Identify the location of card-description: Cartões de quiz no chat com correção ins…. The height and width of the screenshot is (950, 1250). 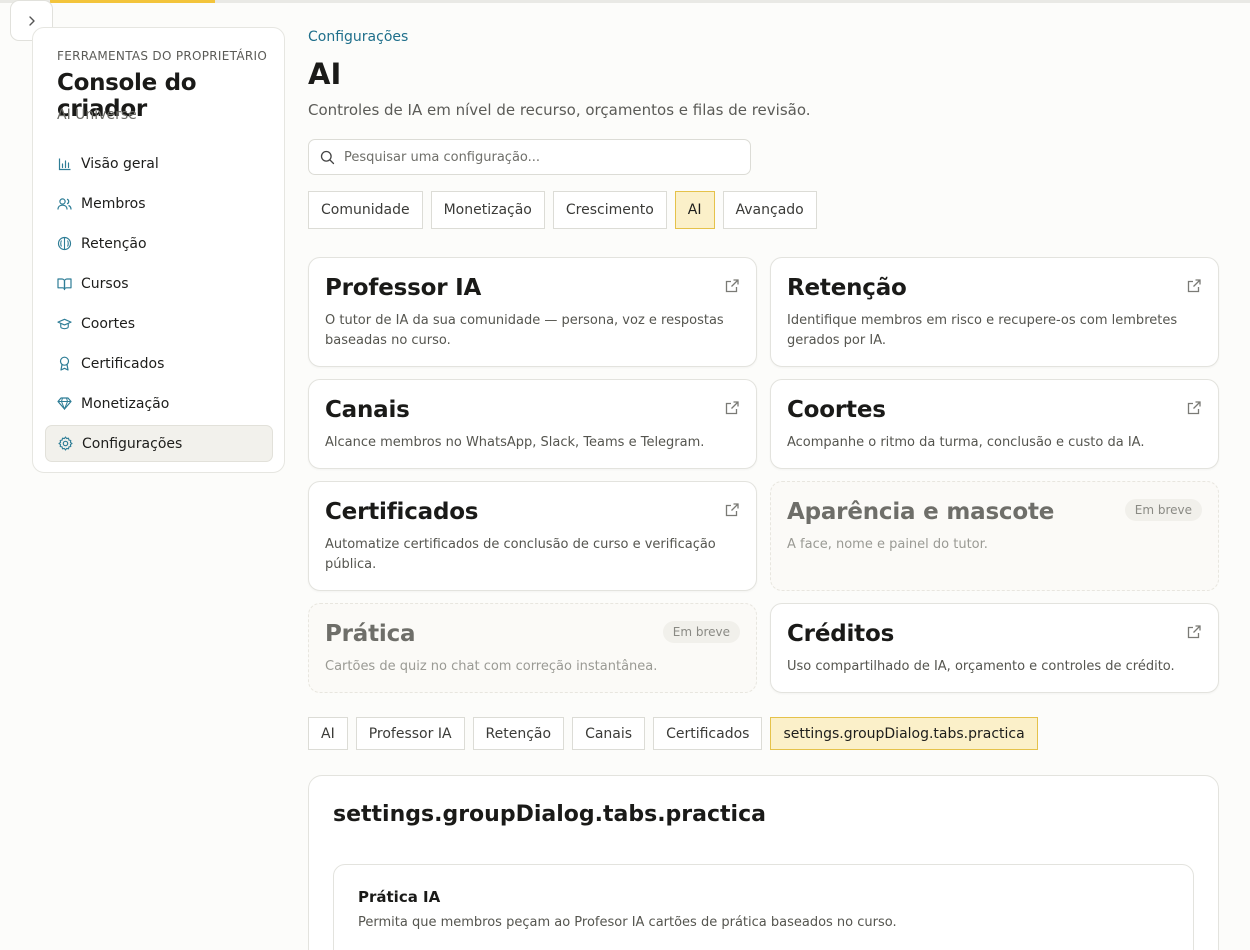
(491, 666).